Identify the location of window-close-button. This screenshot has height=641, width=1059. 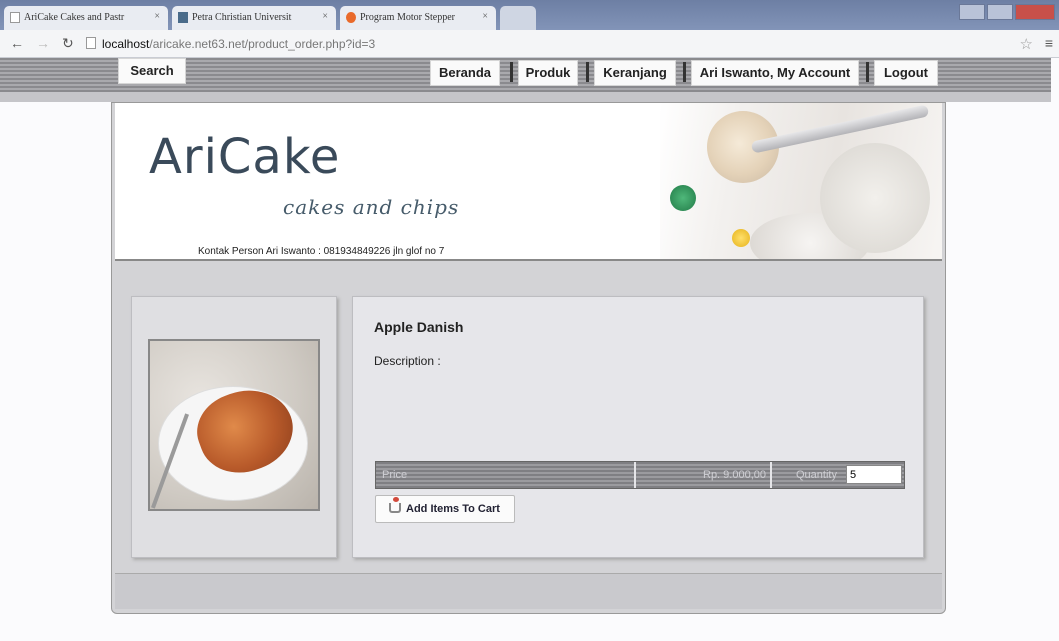
(1035, 12).